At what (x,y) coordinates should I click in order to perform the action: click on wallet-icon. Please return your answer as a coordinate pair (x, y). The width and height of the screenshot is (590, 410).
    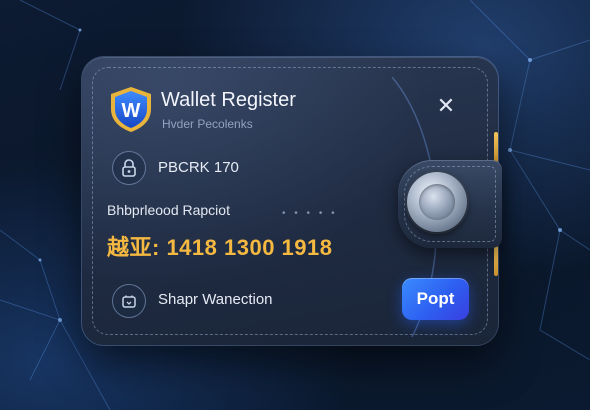
    Looking at the image, I should click on (129, 301).